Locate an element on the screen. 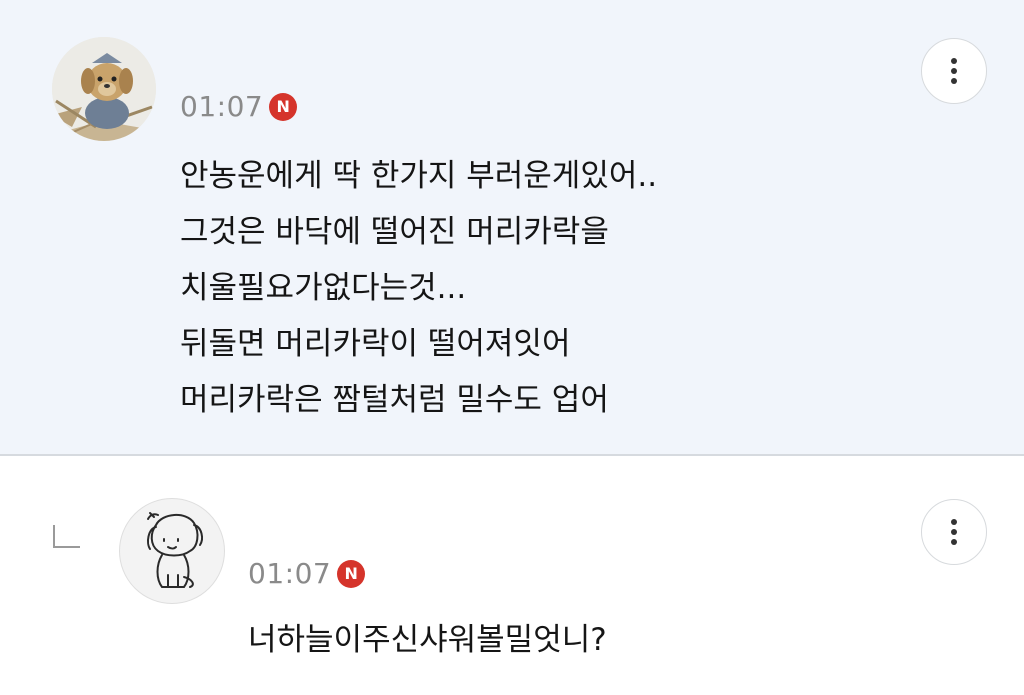 The image size is (1024, 695). comment-line: 머리카락은 짬털처럼 밀수도 업어 is located at coordinates (394, 400).